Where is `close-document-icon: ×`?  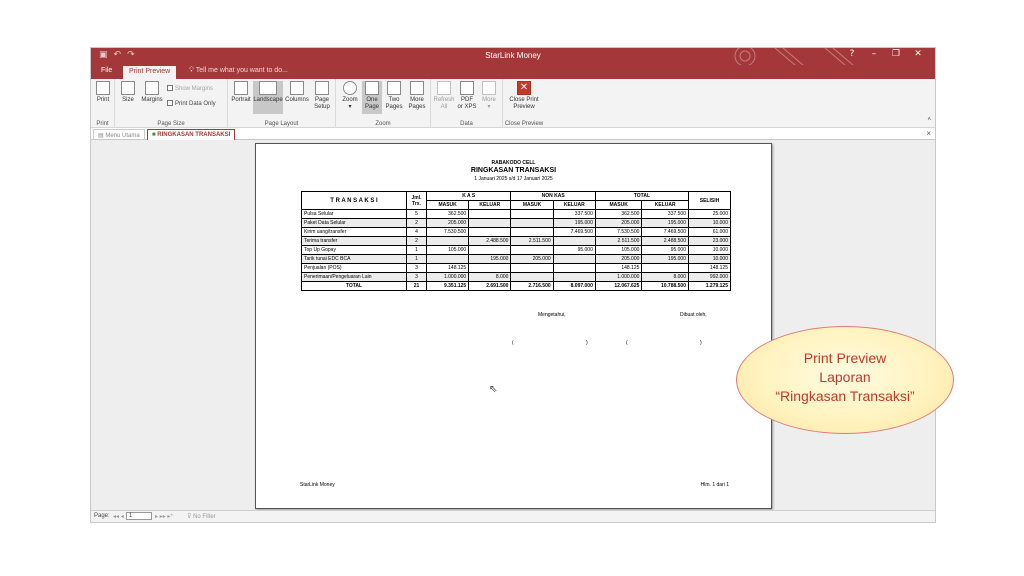
close-document-icon: × is located at coordinates (928, 133).